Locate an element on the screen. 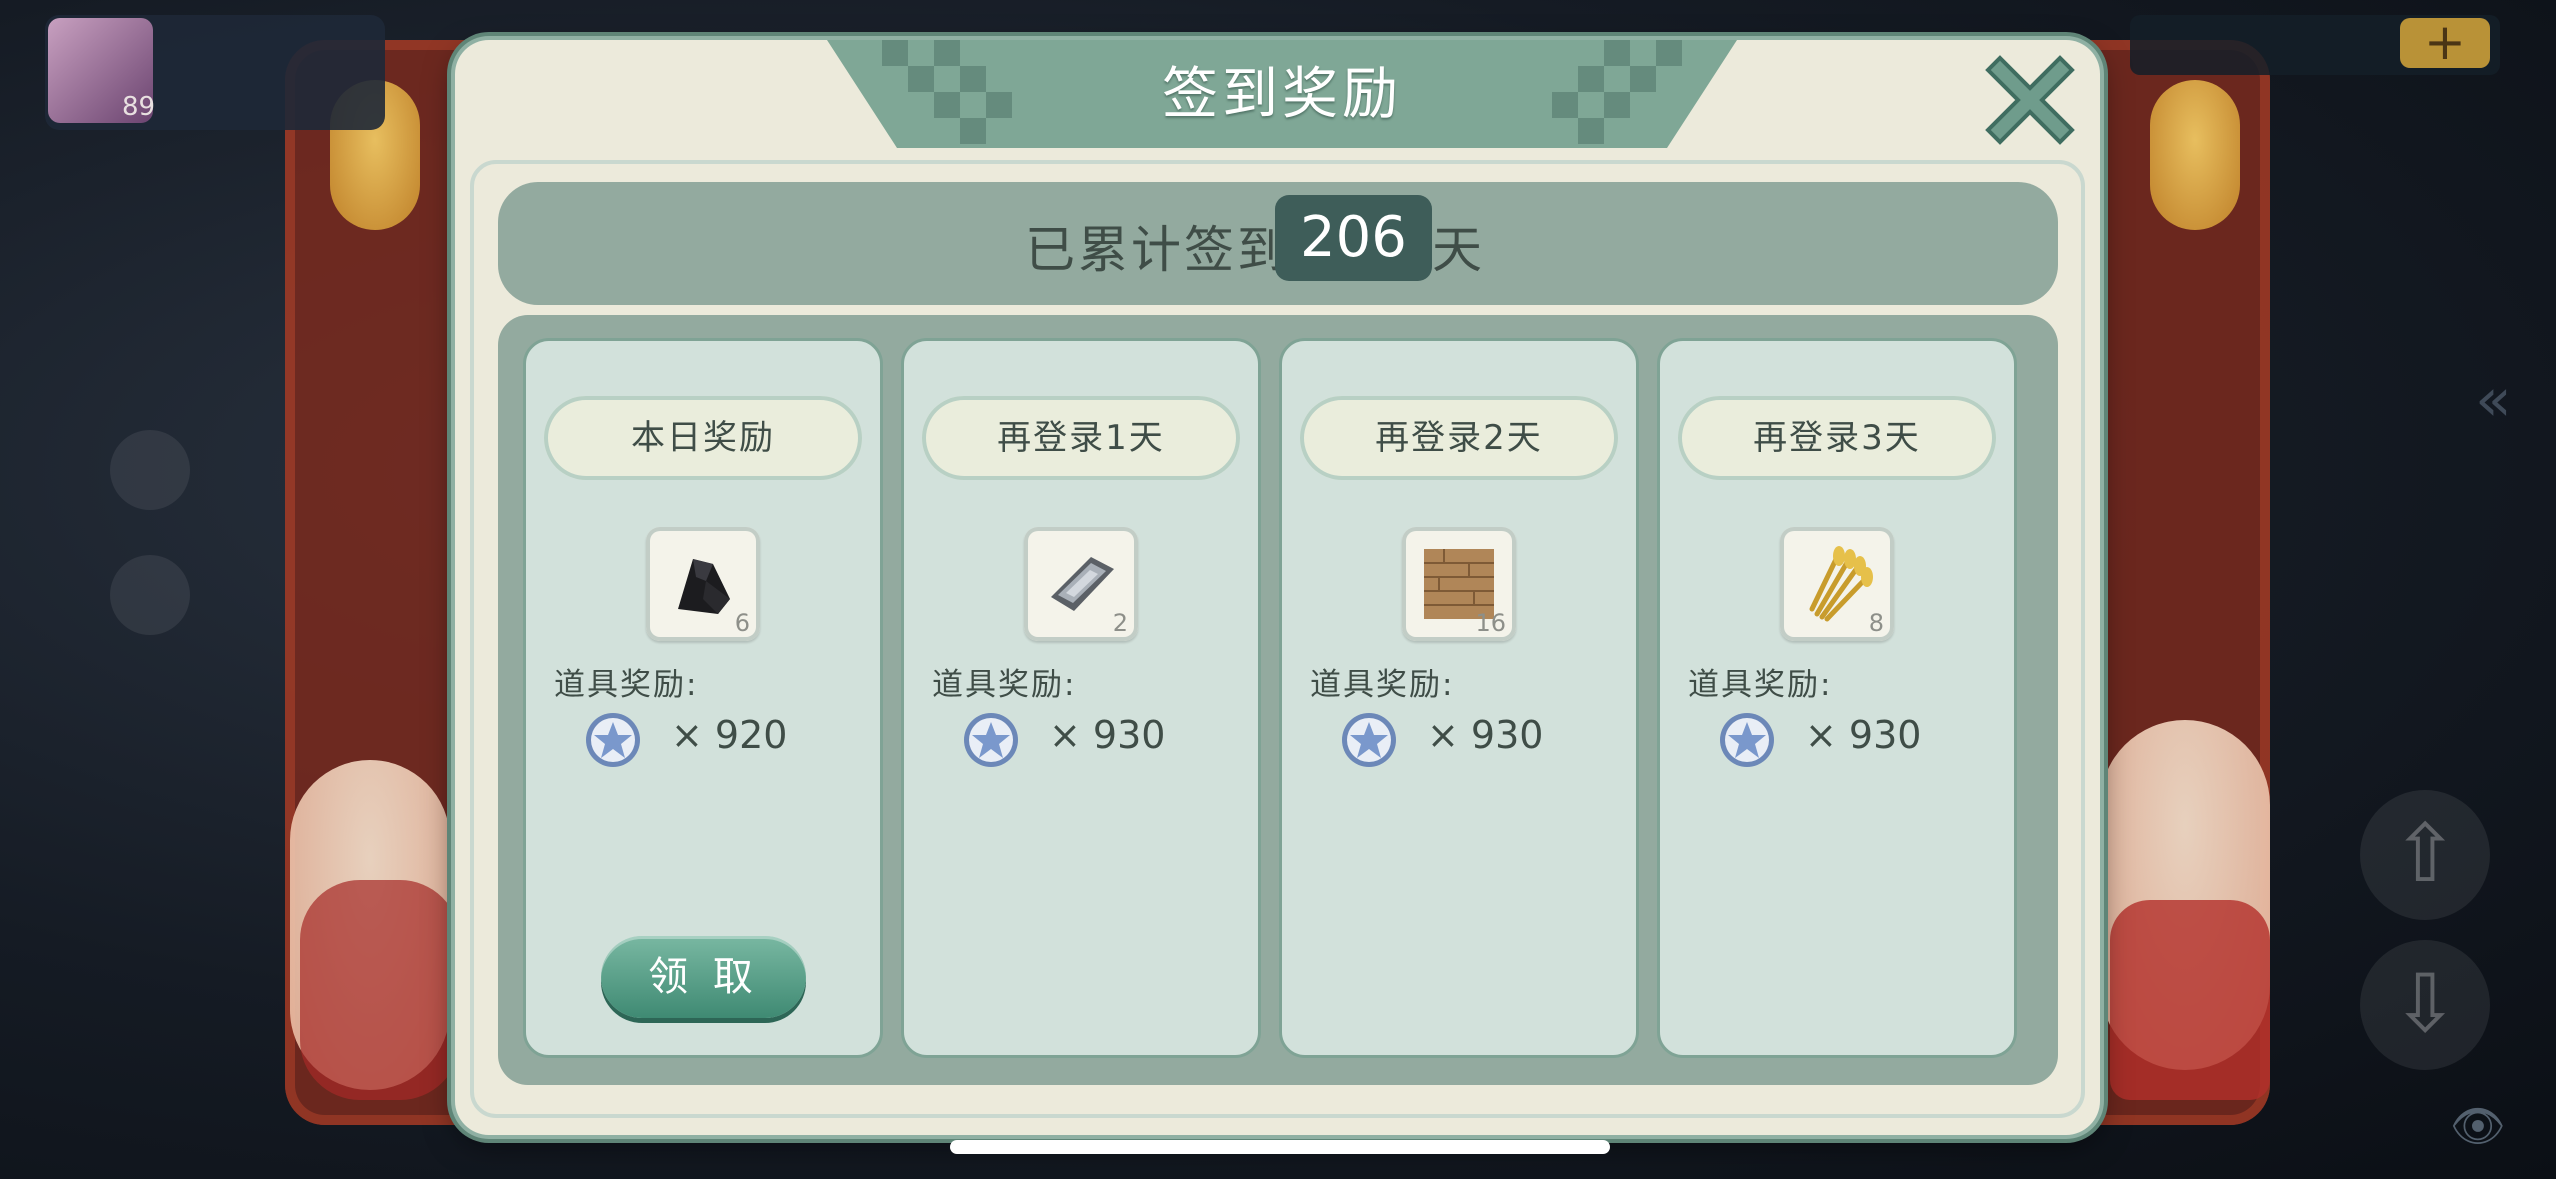 The height and width of the screenshot is (1179, 2556). reward-item-slot: 6 is located at coordinates (703, 584).